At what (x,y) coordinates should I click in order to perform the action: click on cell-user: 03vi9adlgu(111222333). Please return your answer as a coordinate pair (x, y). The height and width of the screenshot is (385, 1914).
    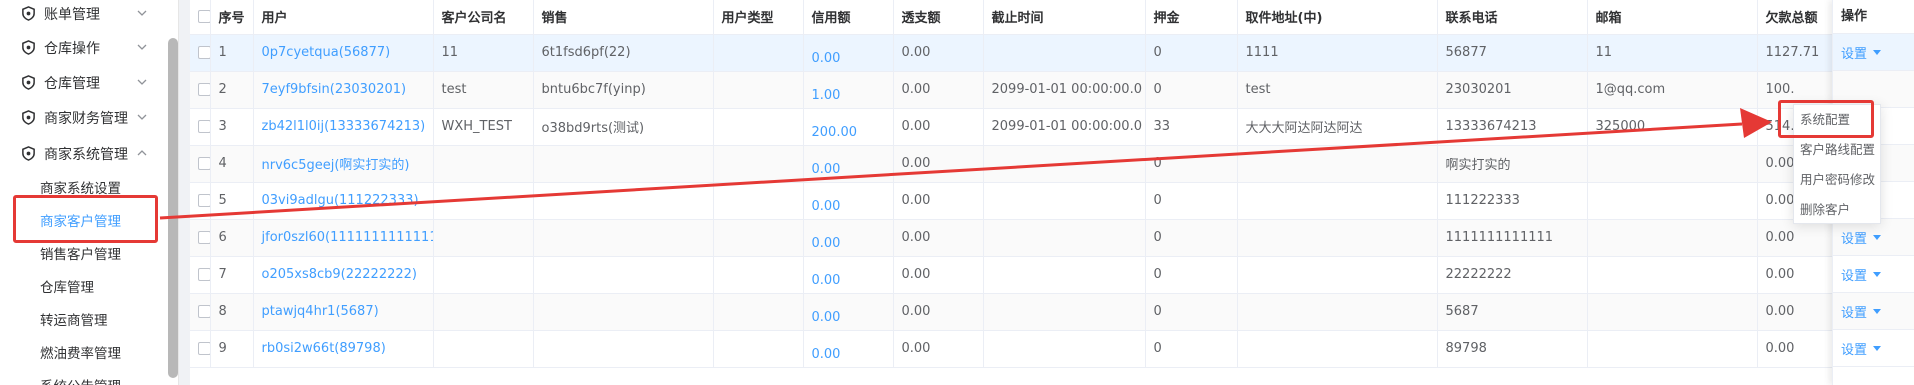
    Looking at the image, I should click on (343, 201).